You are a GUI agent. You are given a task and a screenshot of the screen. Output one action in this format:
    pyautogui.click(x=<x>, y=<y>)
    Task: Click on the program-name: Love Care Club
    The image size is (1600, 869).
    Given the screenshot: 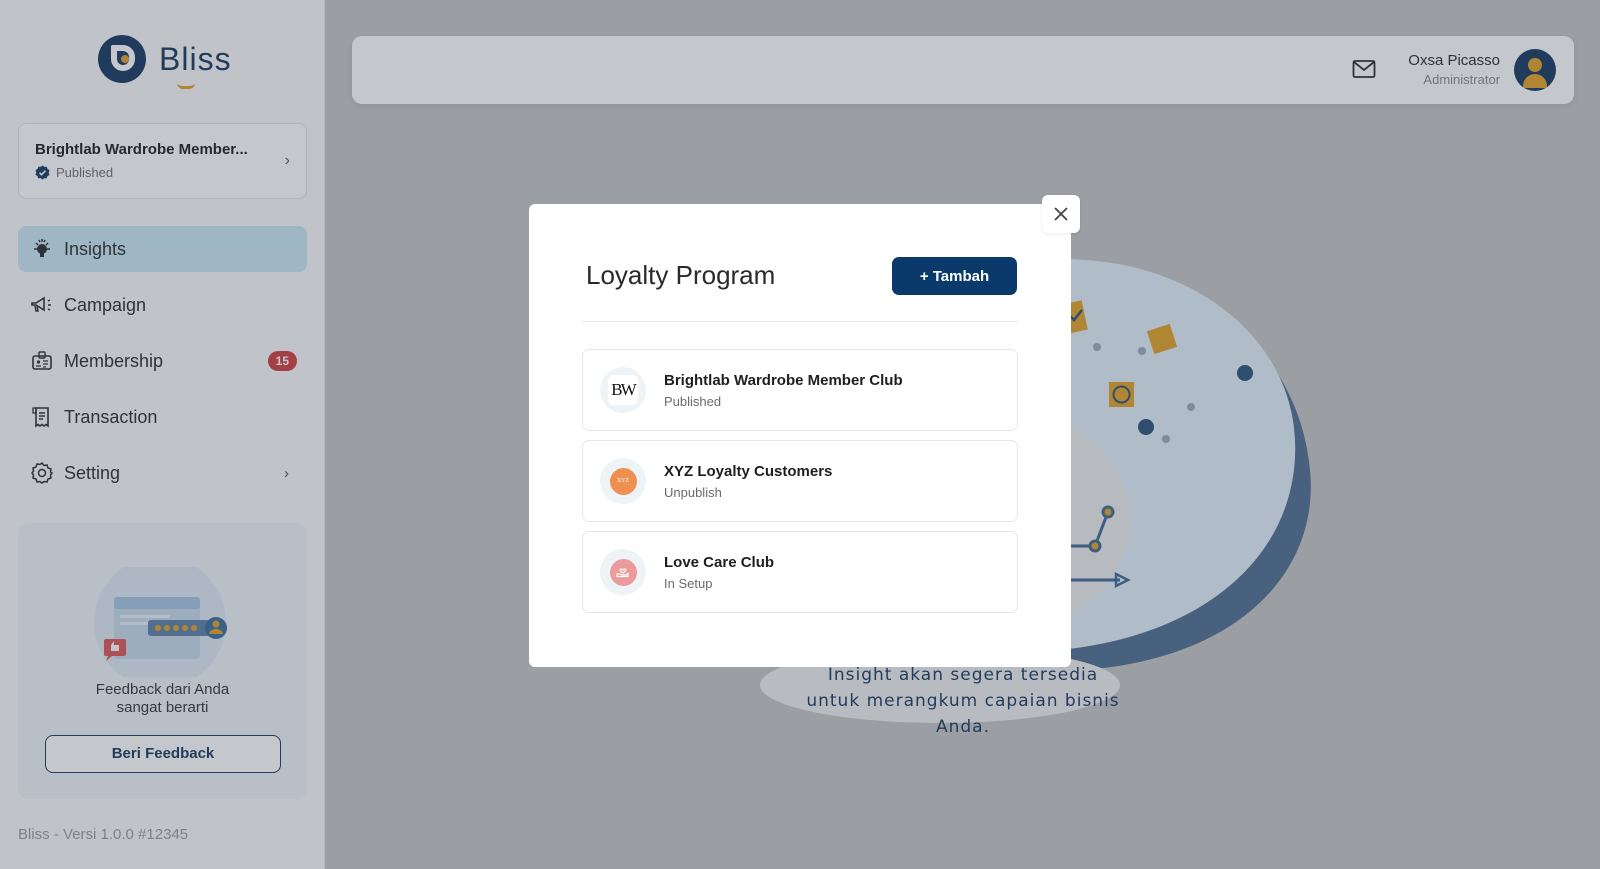 What is the action you would take?
    pyautogui.click(x=719, y=562)
    